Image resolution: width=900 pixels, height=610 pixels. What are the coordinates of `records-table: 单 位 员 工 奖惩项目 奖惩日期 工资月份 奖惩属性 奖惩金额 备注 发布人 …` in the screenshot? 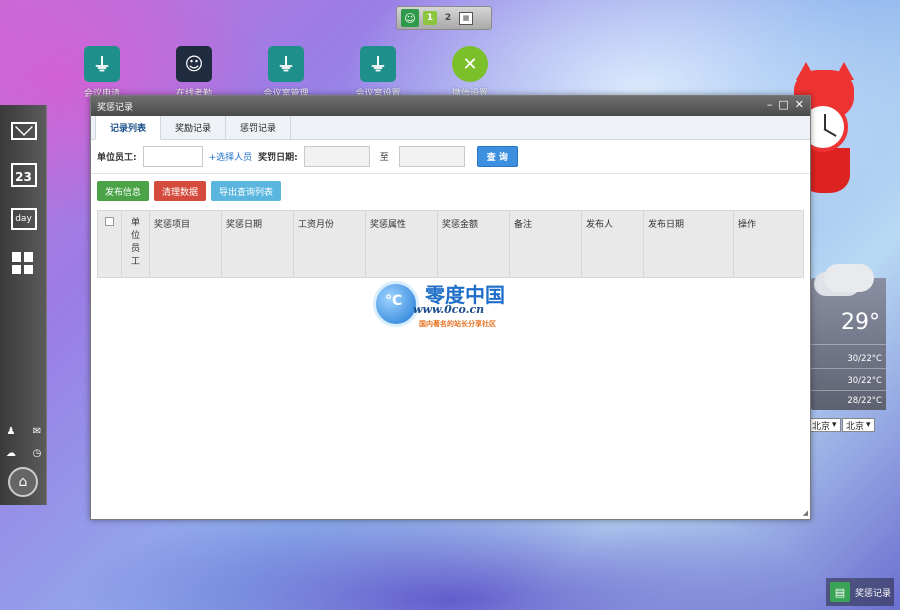 It's located at (450, 244).